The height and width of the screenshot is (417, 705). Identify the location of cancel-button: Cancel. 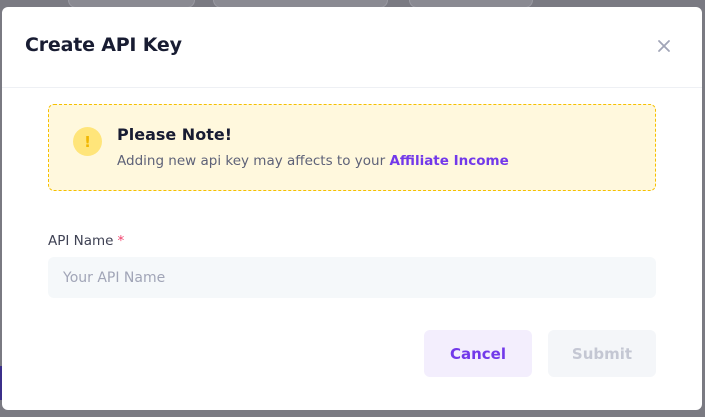
(478, 353).